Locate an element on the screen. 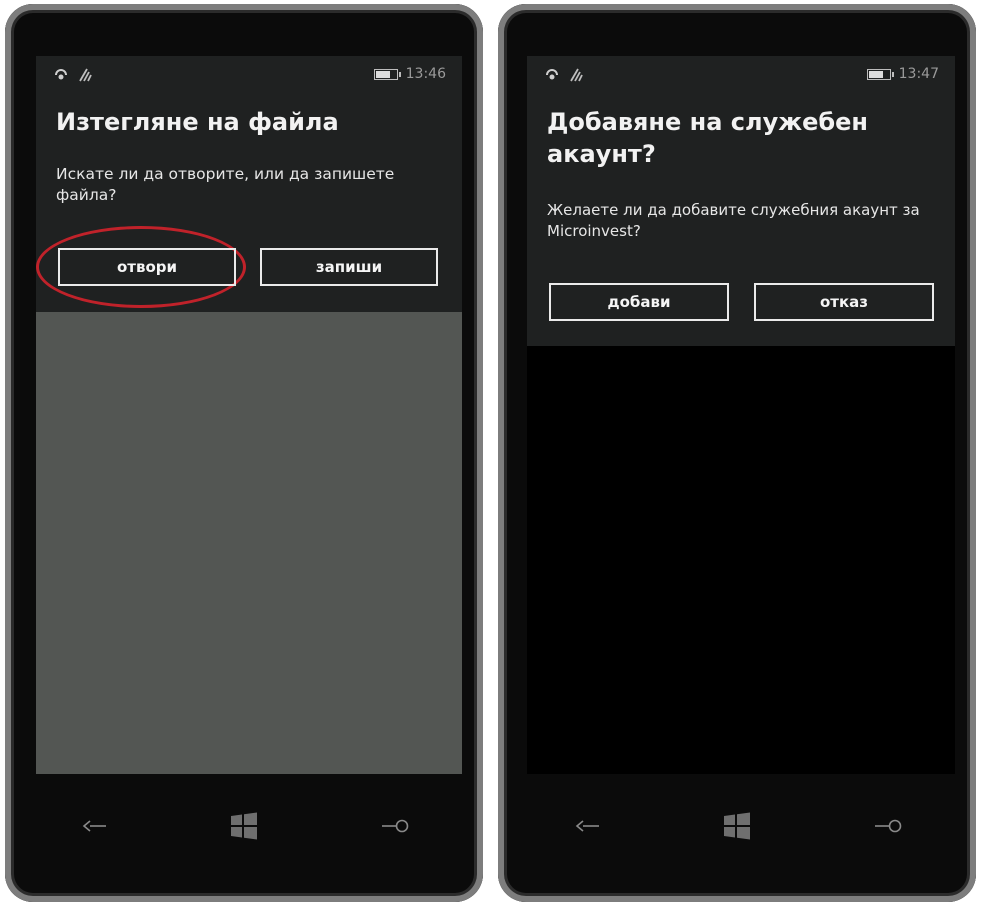 This screenshot has height=907, width=981. save-button: запиши is located at coordinates (349, 267).